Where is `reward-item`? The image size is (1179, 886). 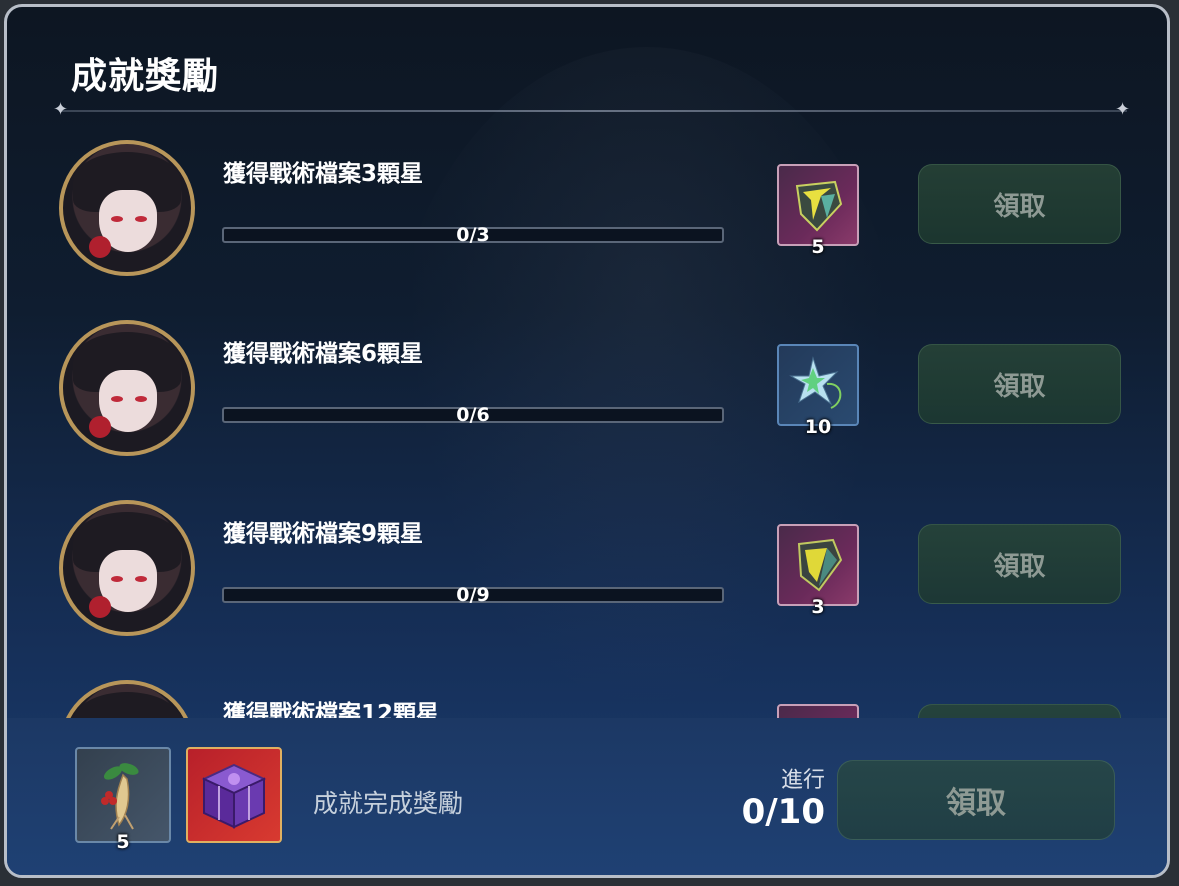
reward-item is located at coordinates (234, 795).